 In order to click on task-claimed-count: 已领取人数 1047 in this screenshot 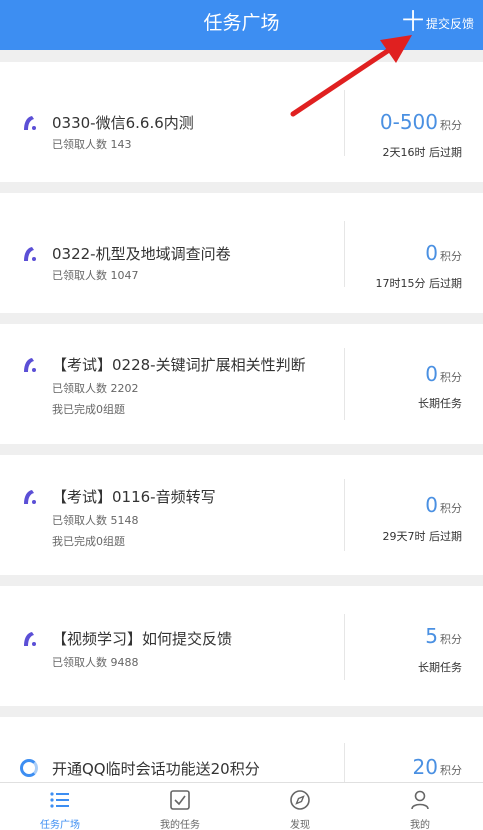, I will do `click(95, 275)`.